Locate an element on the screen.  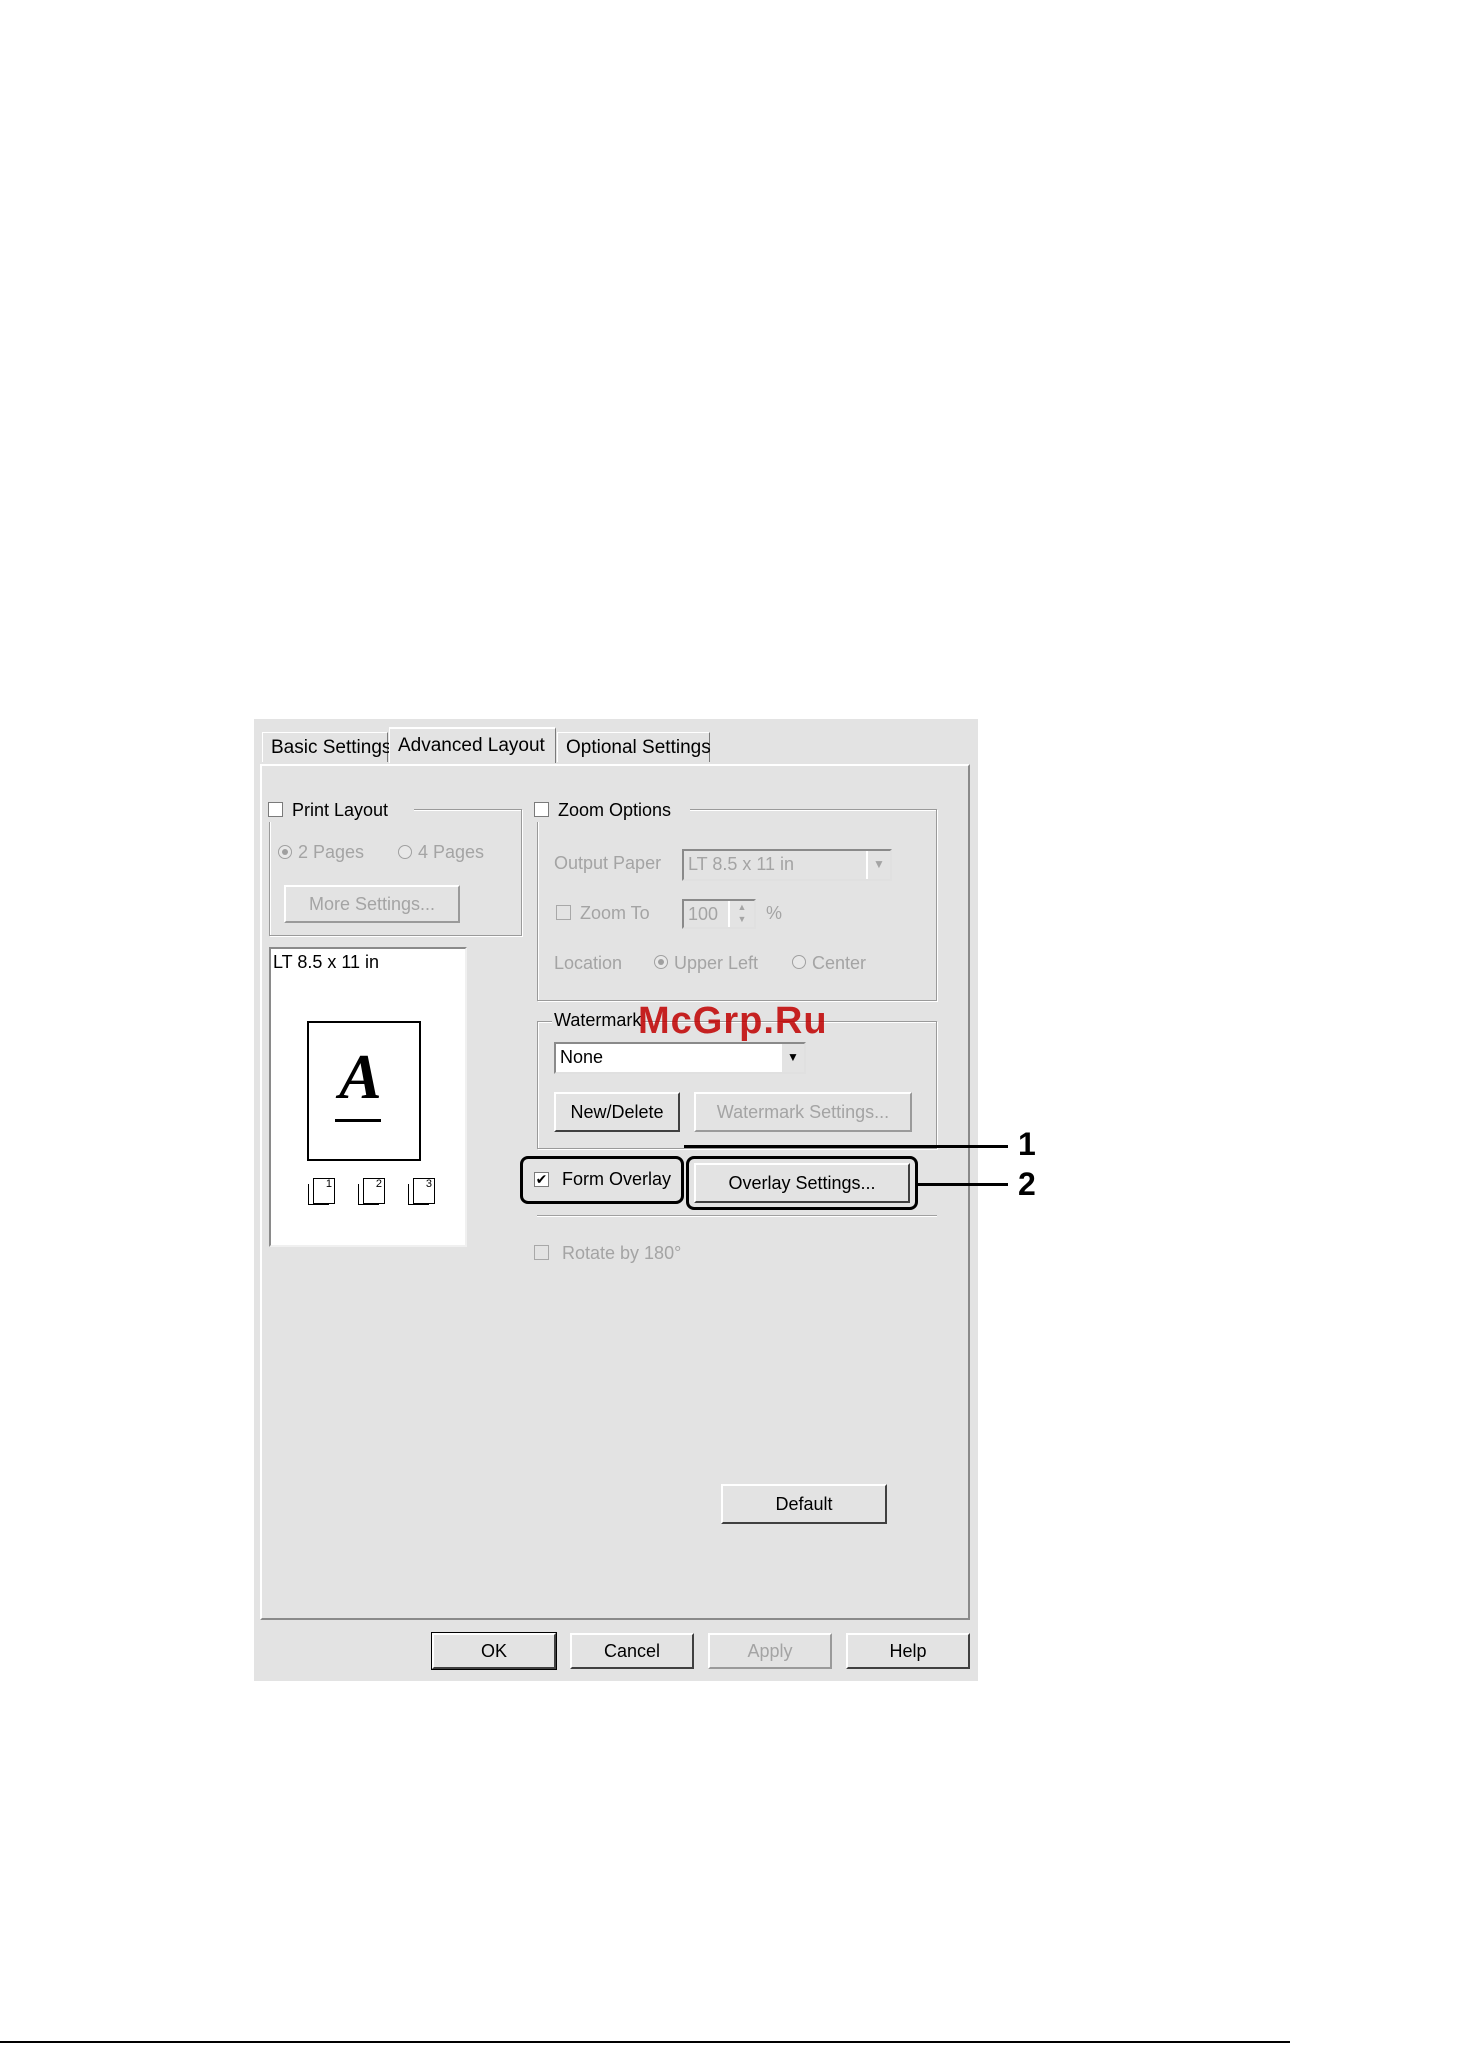
apply-button: Apply is located at coordinates (770, 1651).